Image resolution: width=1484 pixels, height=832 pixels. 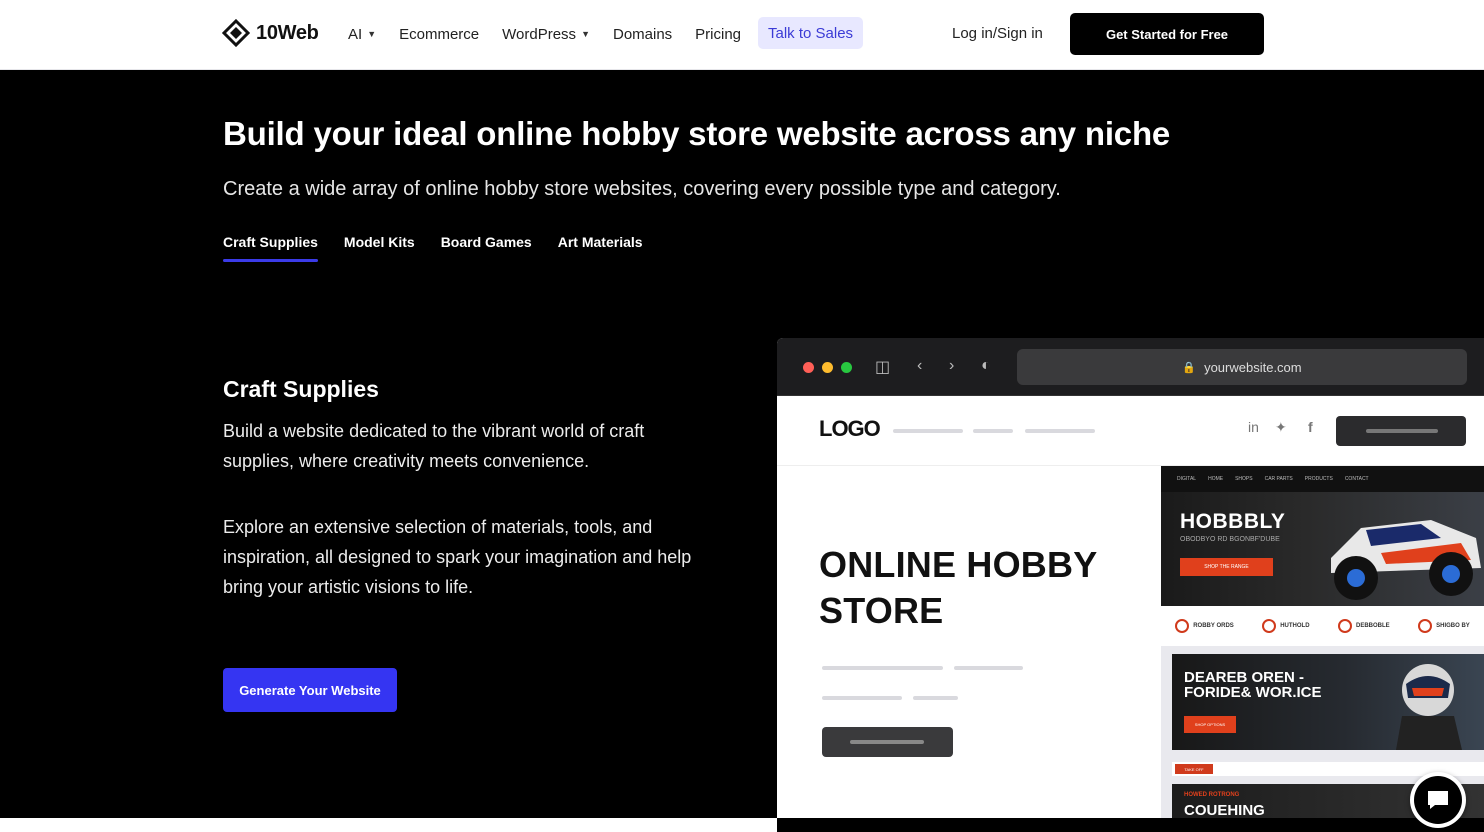 What do you see at coordinates (1187, 479) in the screenshot?
I see `preview-nav-item: DIGITAL` at bounding box center [1187, 479].